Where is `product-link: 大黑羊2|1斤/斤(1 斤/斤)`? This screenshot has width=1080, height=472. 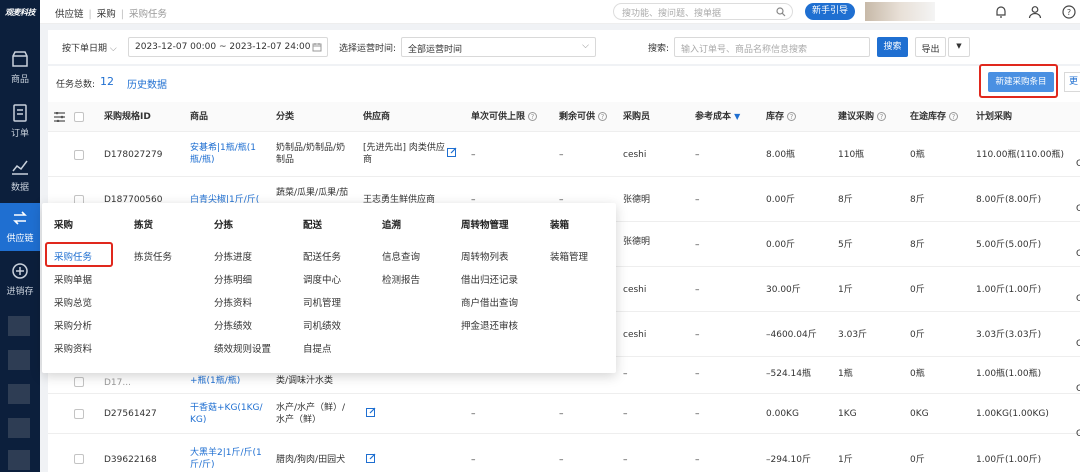 product-link: 大黑羊2|1斤/斤(1 斤/斤) is located at coordinates (226, 459).